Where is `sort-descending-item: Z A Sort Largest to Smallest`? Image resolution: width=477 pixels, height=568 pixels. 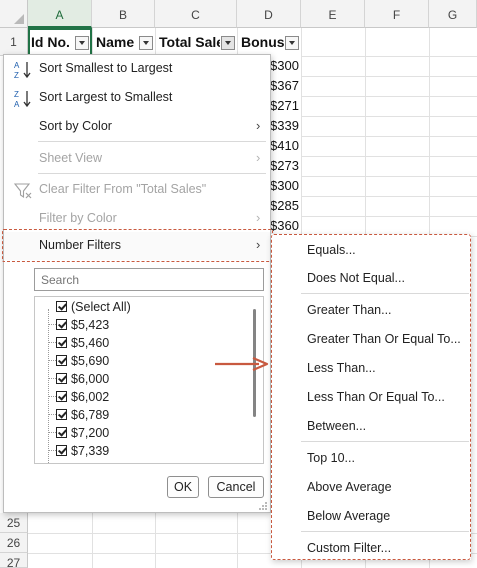
sort-descending-item: Z A Sort Largest to Smallest is located at coordinates (137, 98).